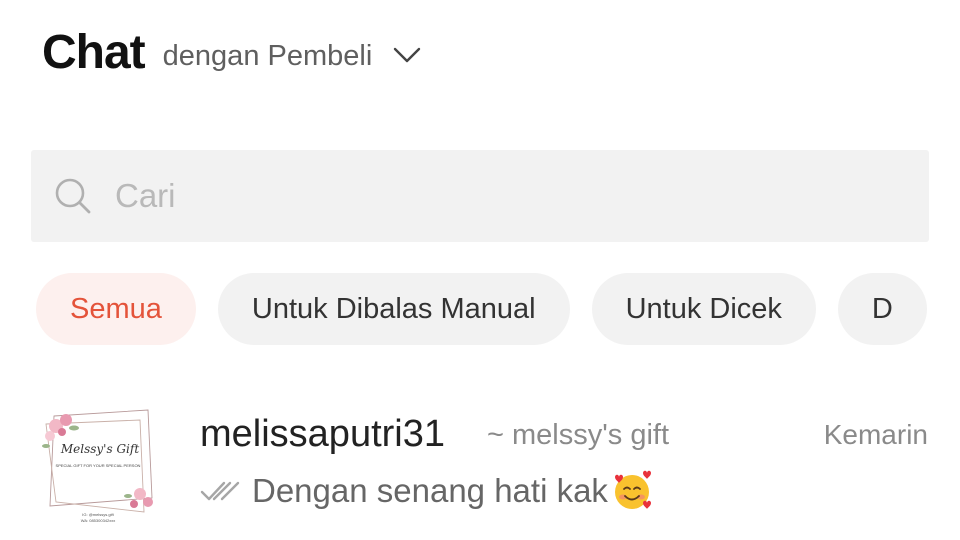 This screenshot has width=960, height=540. What do you see at coordinates (98, 520) in the screenshot?
I see `avatar-phone: WA: 085300342xxx` at bounding box center [98, 520].